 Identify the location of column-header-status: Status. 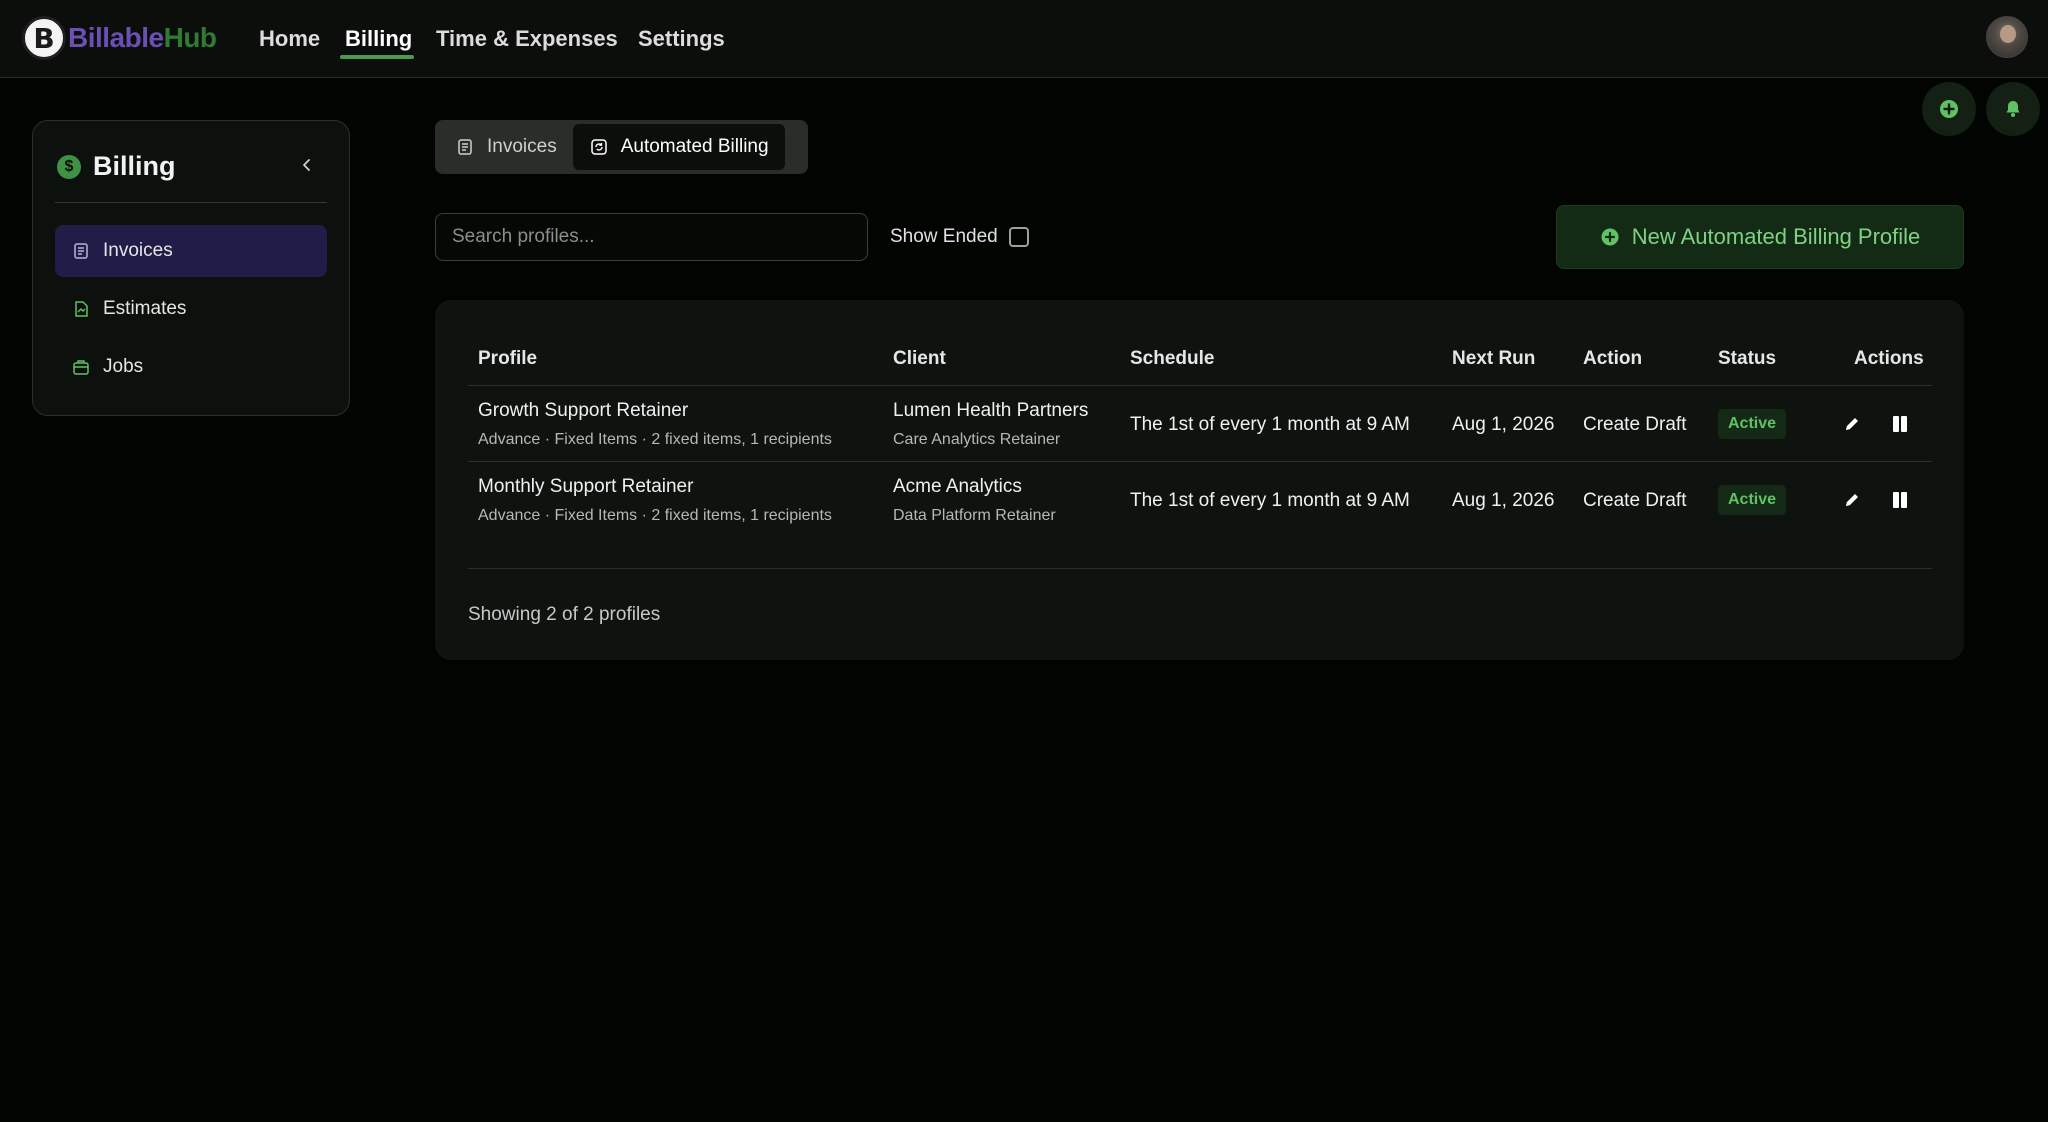
(1747, 358).